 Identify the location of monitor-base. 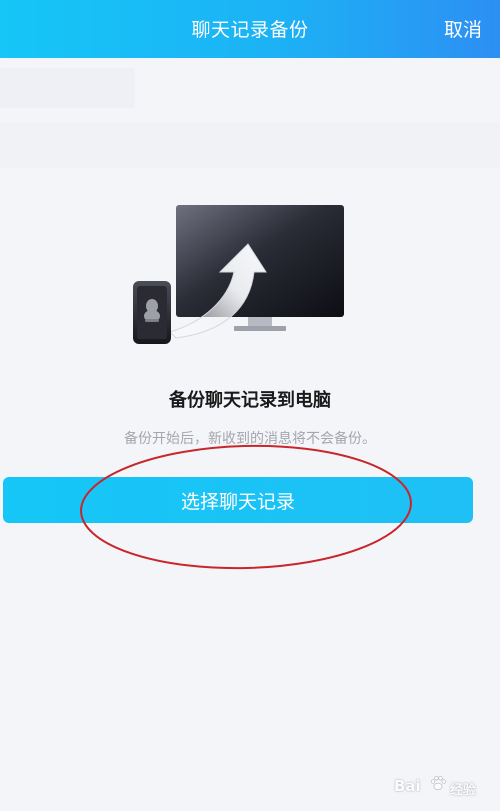
(260, 328).